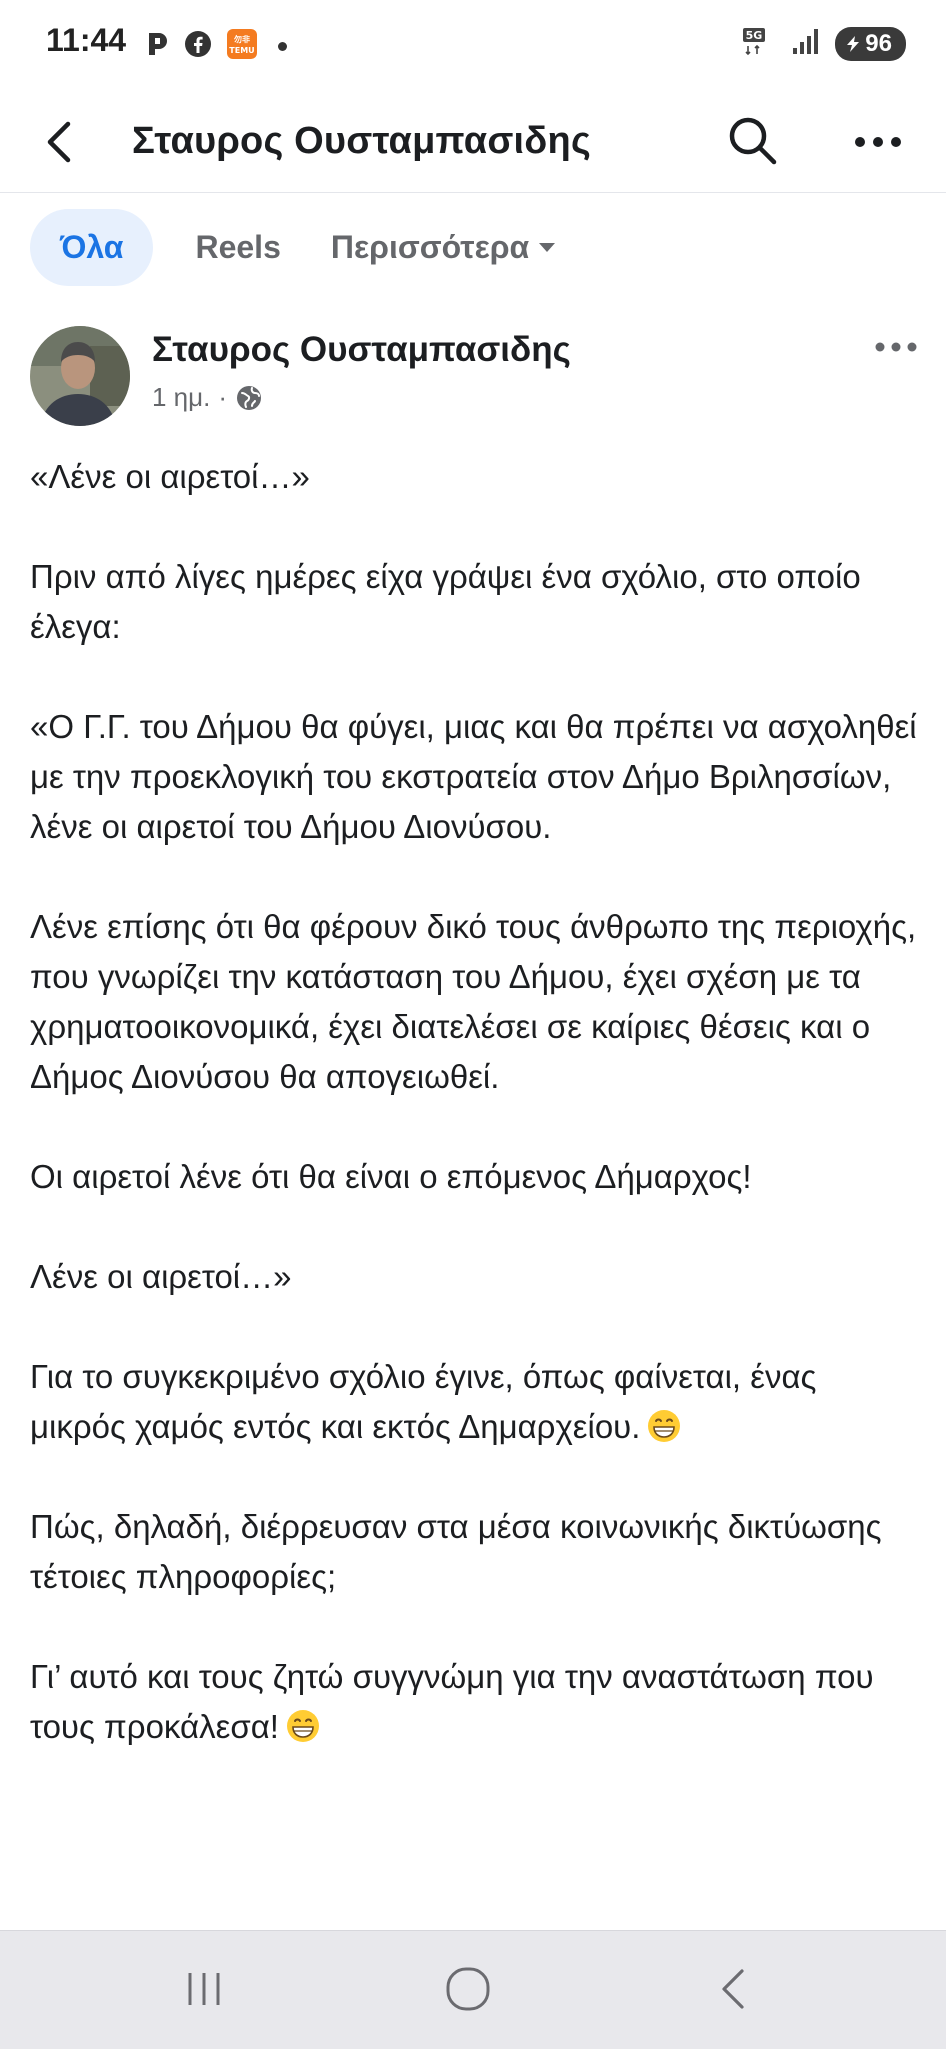 Image resolution: width=946 pixels, height=2049 pixels. I want to click on filter-tabs: Όλα Reels Περισσότερα, so click(297, 247).